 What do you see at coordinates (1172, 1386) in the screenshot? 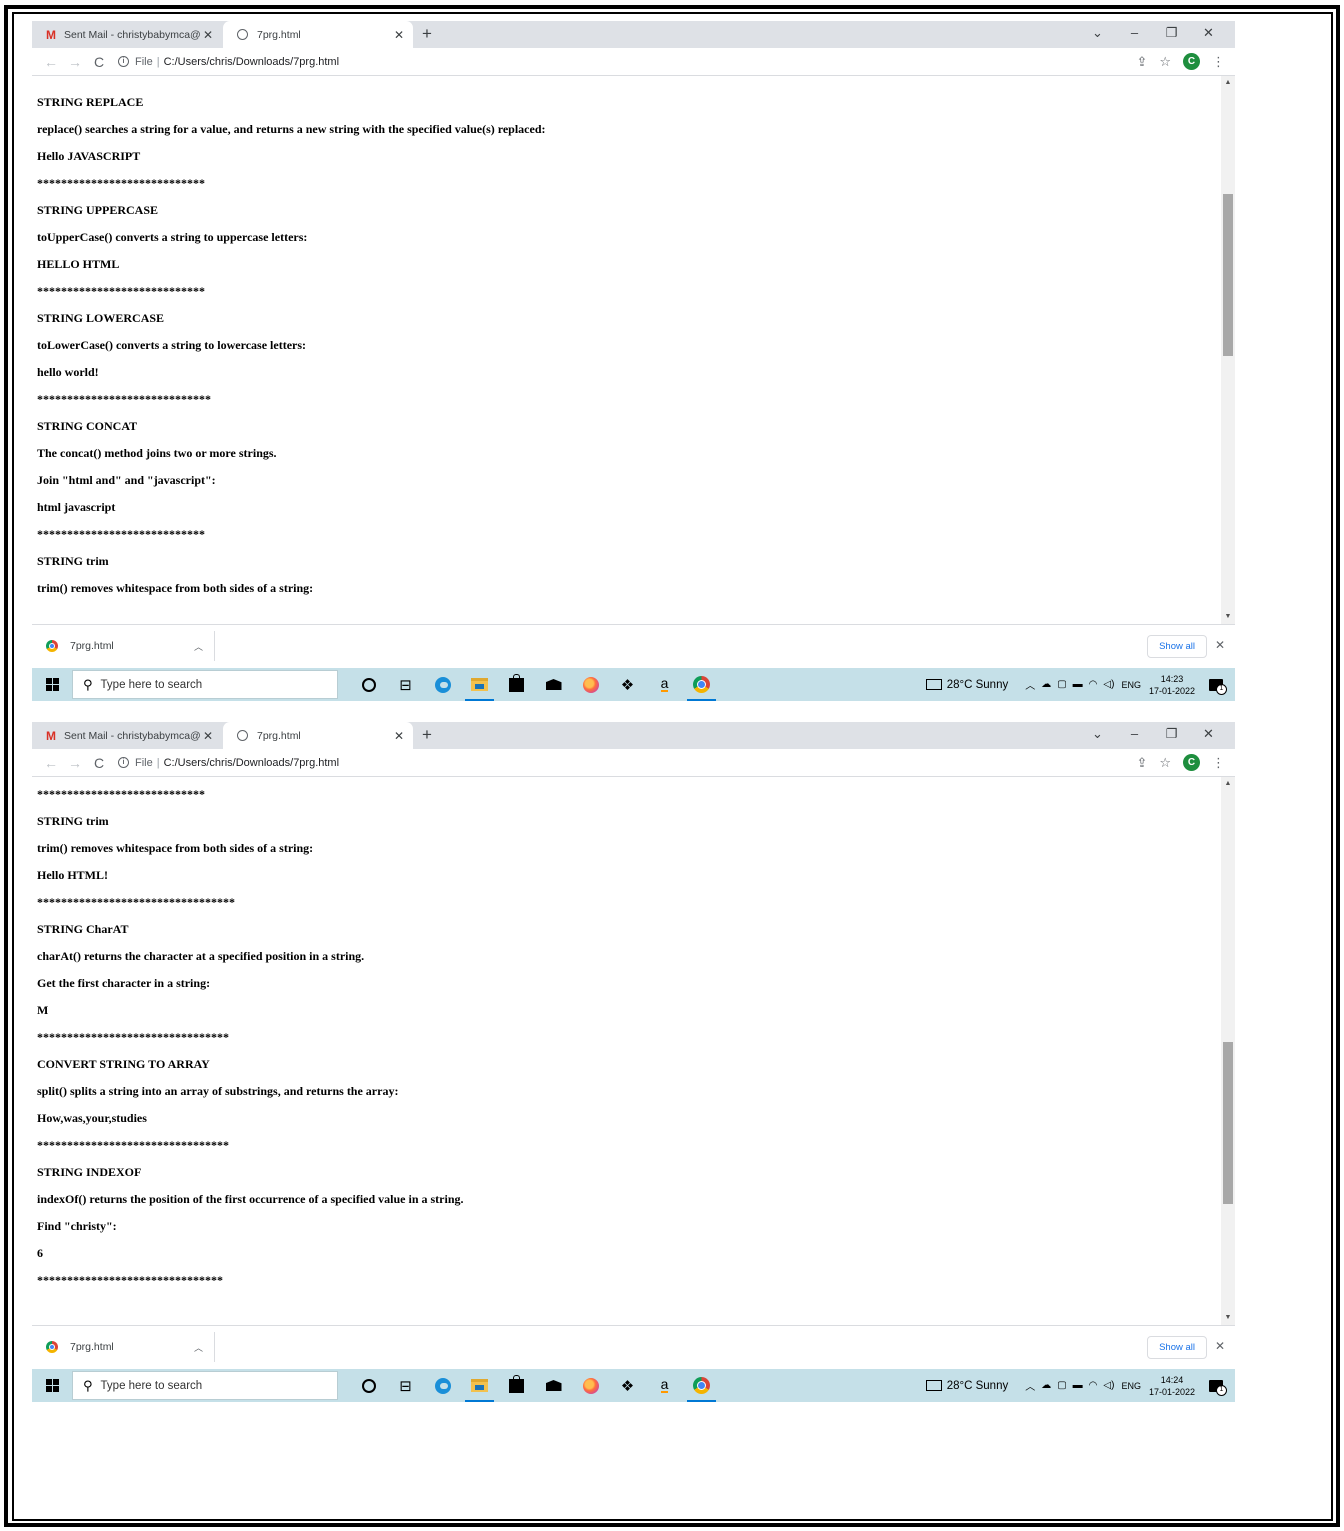
I see `clock: 14:24 17-01-2022` at bounding box center [1172, 1386].